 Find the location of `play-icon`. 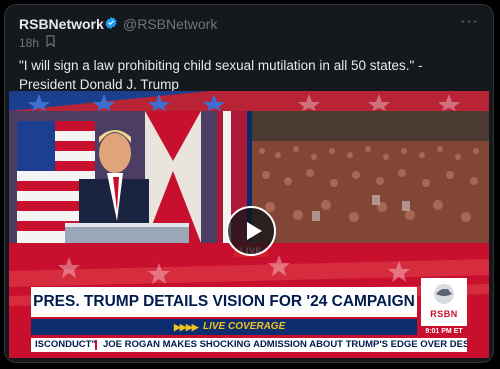

play-icon is located at coordinates (254, 231).